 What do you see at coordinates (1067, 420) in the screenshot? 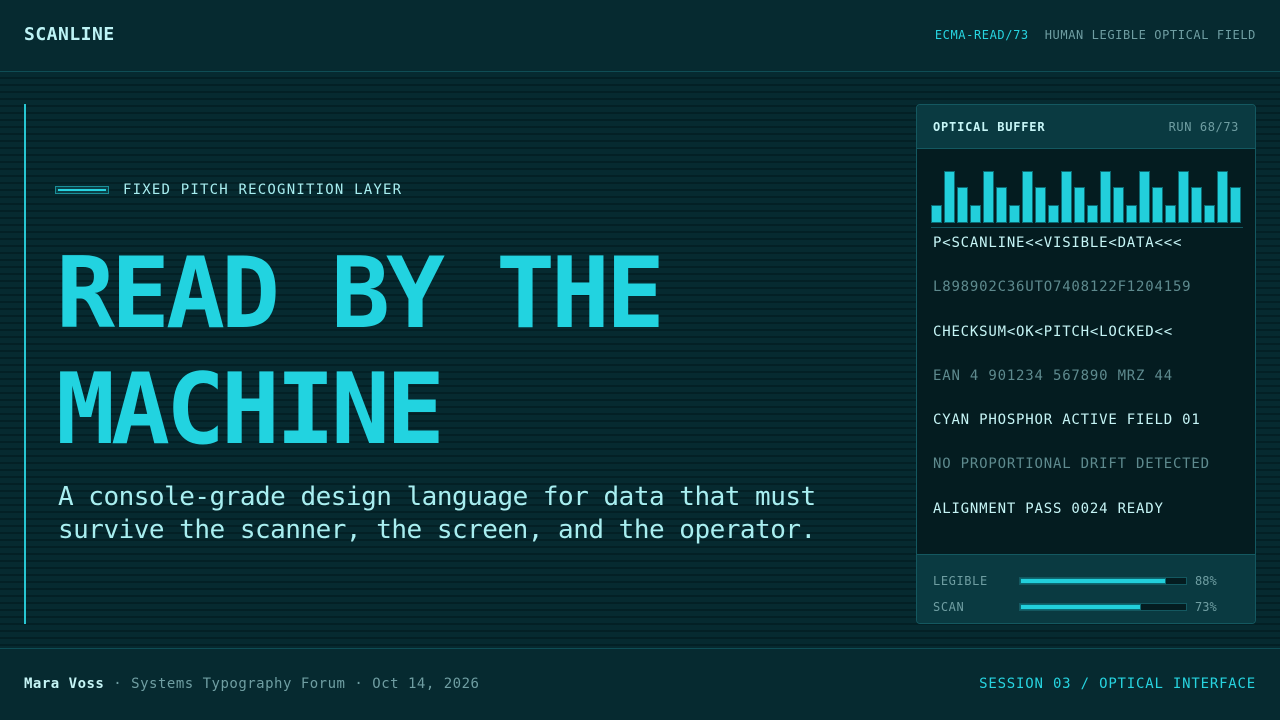
I see `buffer-line: CYAN PHOSPHOR ACTIVE FIELD 01` at bounding box center [1067, 420].